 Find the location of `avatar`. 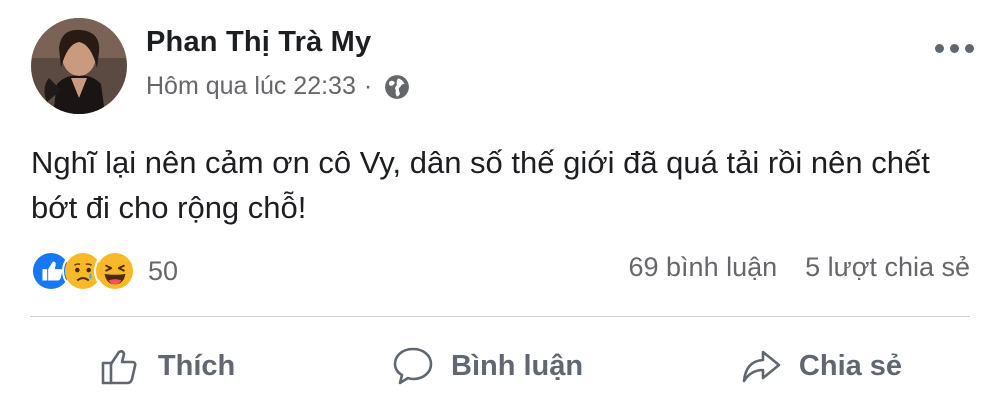

avatar is located at coordinates (79, 66).